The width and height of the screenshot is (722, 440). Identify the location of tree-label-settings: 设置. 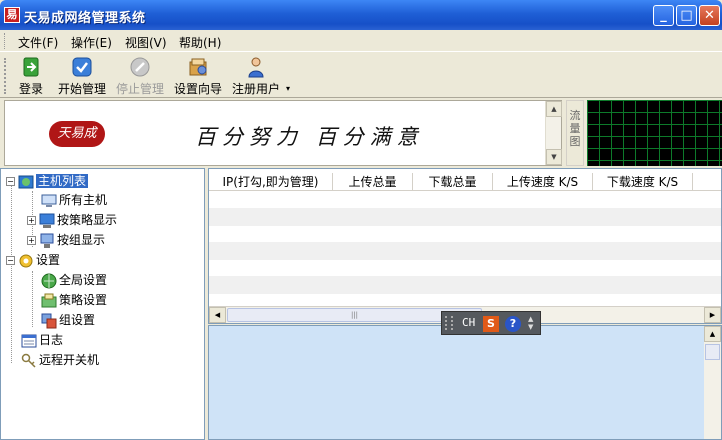
(48, 260).